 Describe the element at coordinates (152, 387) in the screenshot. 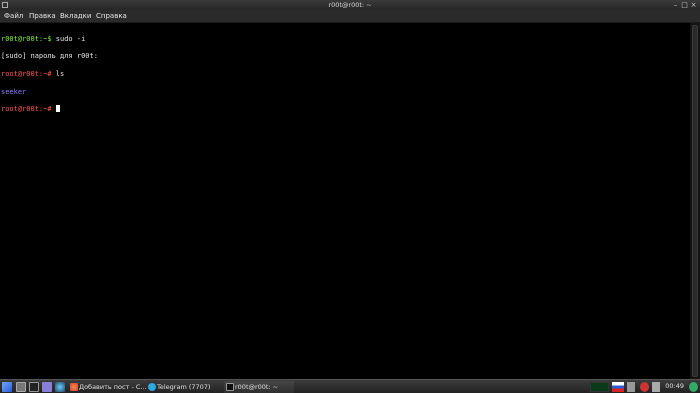

I see `telegram-icon` at that location.